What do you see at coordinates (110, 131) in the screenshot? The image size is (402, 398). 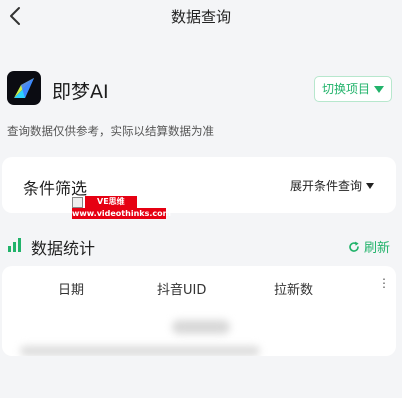 I see `disclaimer-text: 查询数据仅供参考，实际以结算数据为准` at bounding box center [110, 131].